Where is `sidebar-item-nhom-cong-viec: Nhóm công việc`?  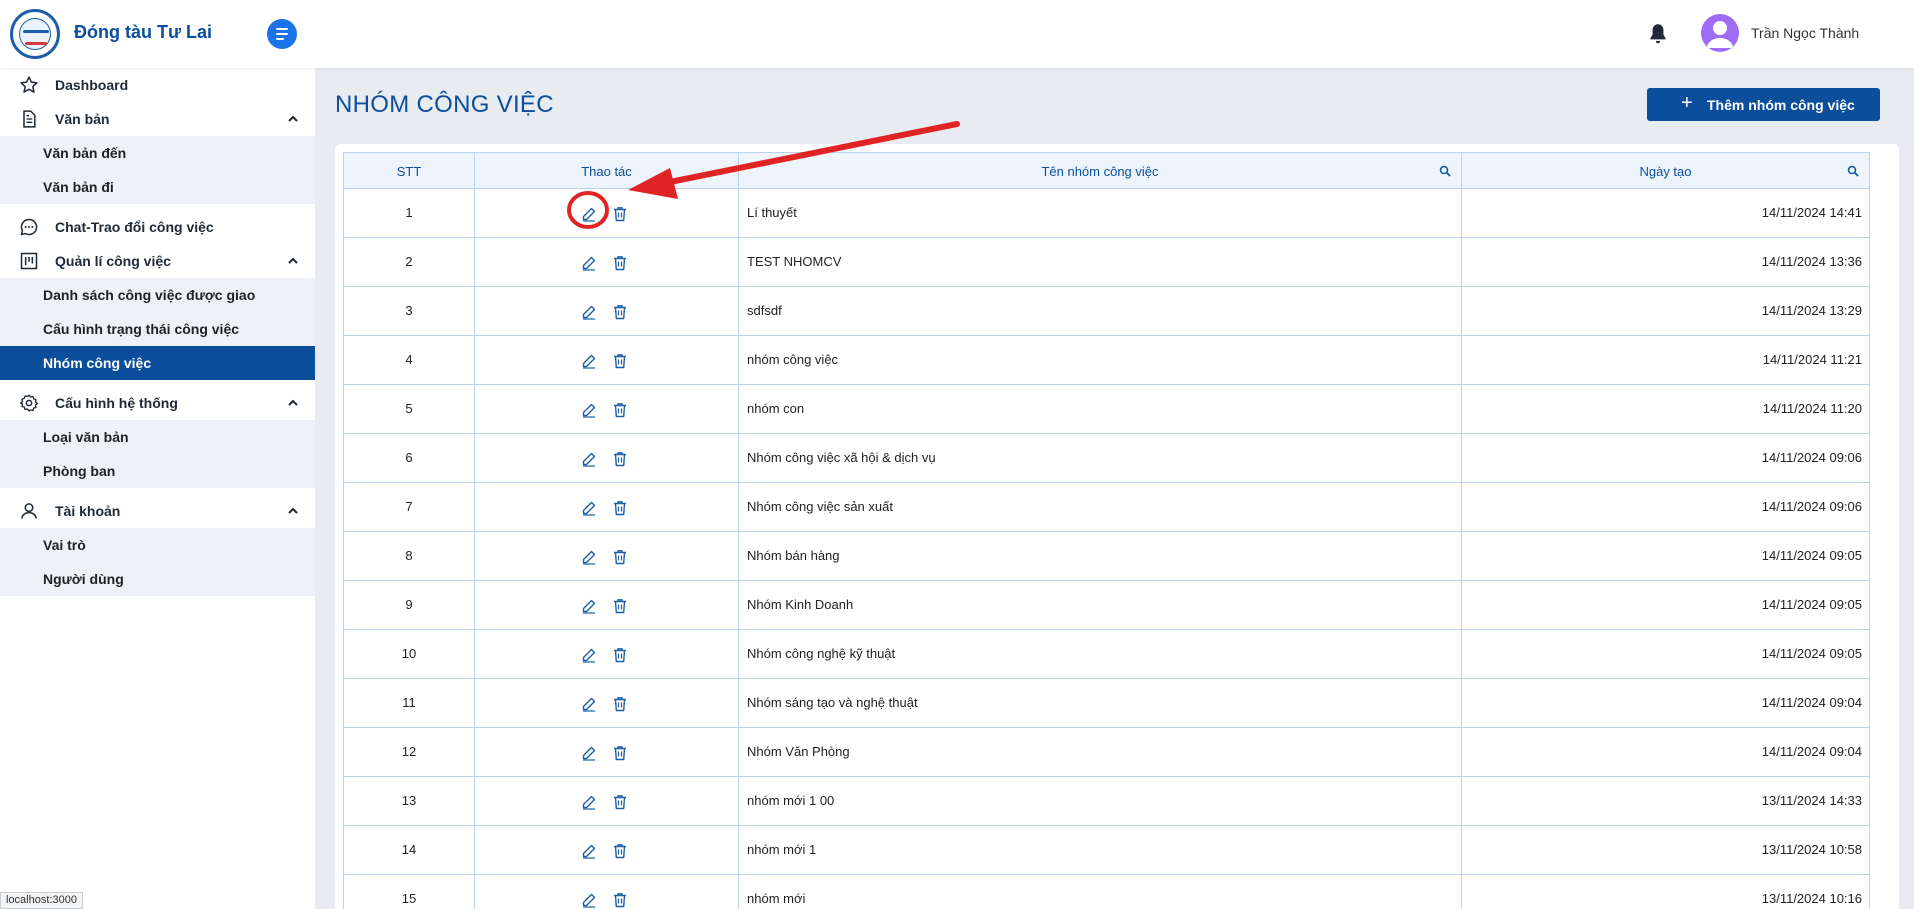 sidebar-item-nhom-cong-viec: Nhóm công việc is located at coordinates (157, 363).